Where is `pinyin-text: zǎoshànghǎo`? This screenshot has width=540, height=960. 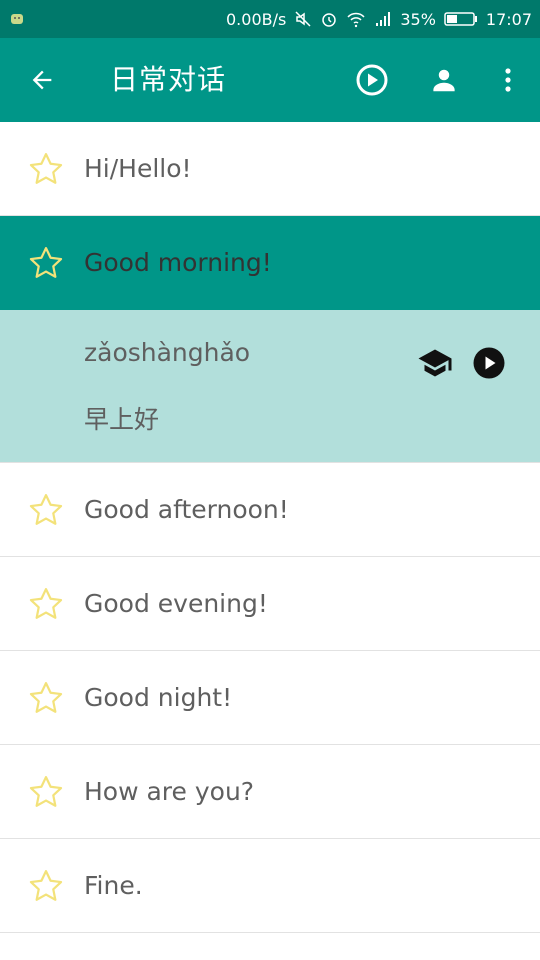 pinyin-text: zǎoshànghǎo is located at coordinates (167, 352).